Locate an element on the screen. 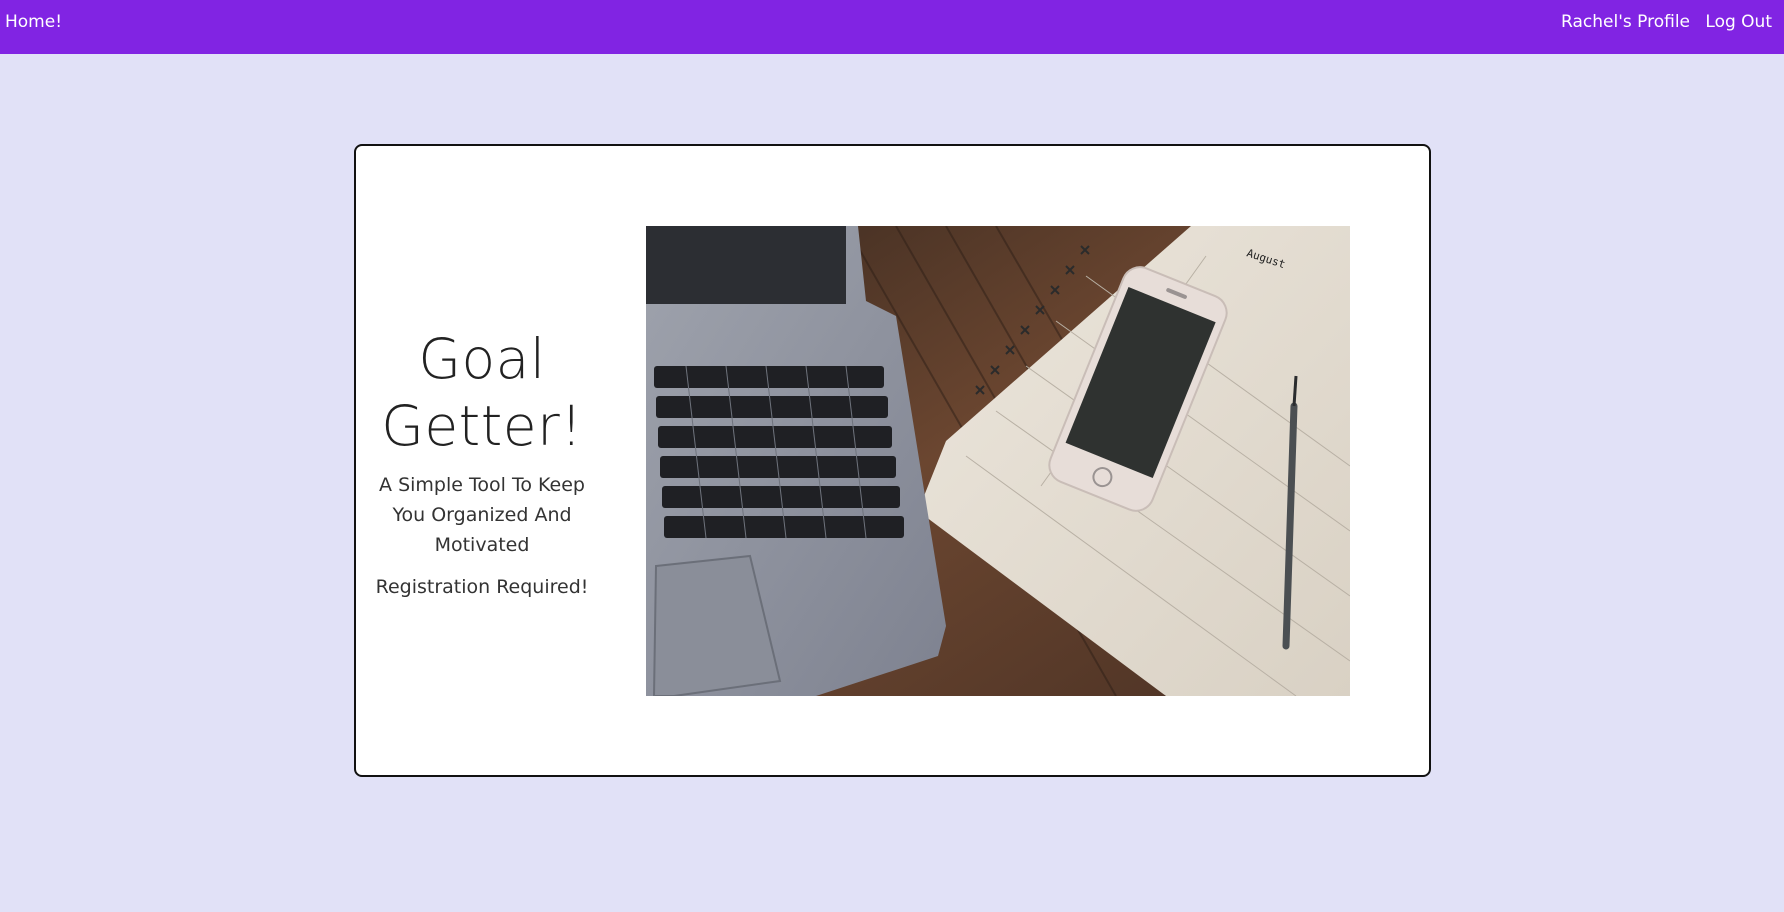 The image size is (1784, 912). top-navbar: Home! Rachel's Profile Log Out is located at coordinates (892, 27).